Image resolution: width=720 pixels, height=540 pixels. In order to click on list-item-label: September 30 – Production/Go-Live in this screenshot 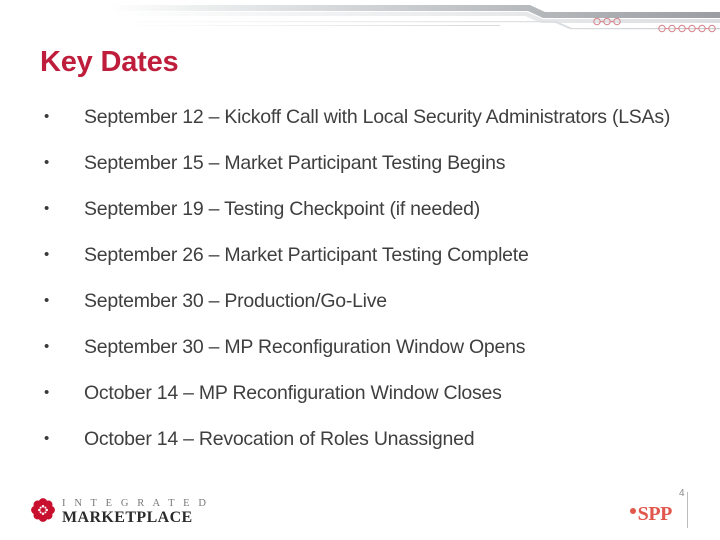, I will do `click(235, 301)`.